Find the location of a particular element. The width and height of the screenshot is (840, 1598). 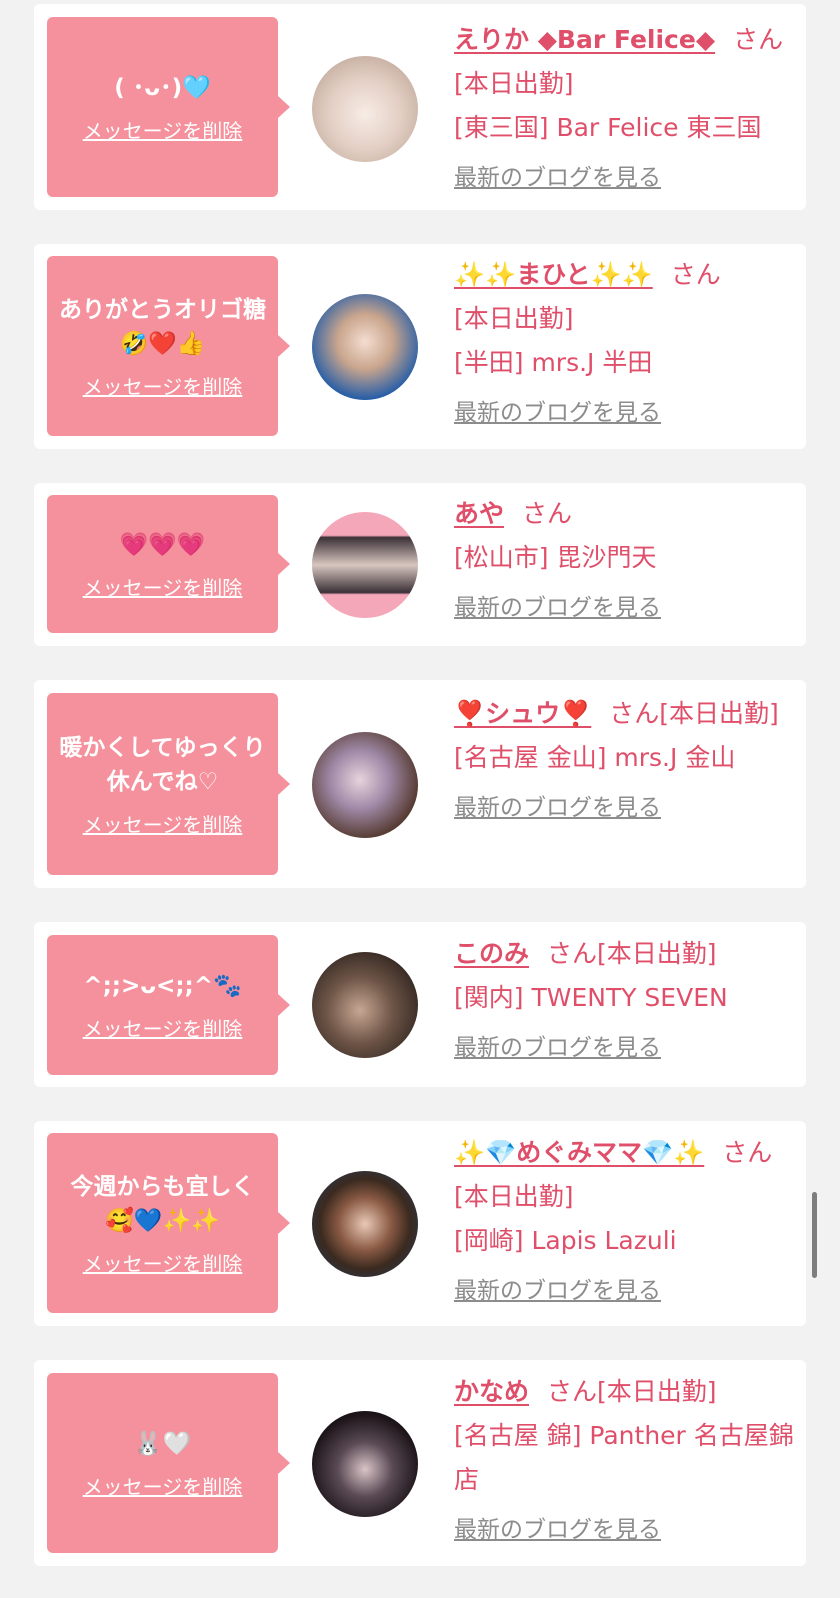

message-bubble: 暖かくしてゆっくり休んでね♡ メッセージを削除 is located at coordinates (162, 784).